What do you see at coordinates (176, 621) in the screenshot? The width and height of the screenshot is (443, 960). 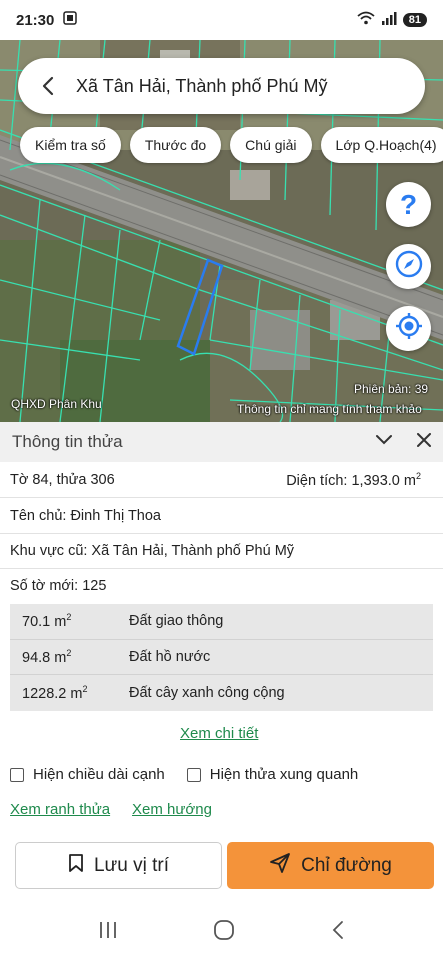 I see `land-use-type: Đất giao thông` at bounding box center [176, 621].